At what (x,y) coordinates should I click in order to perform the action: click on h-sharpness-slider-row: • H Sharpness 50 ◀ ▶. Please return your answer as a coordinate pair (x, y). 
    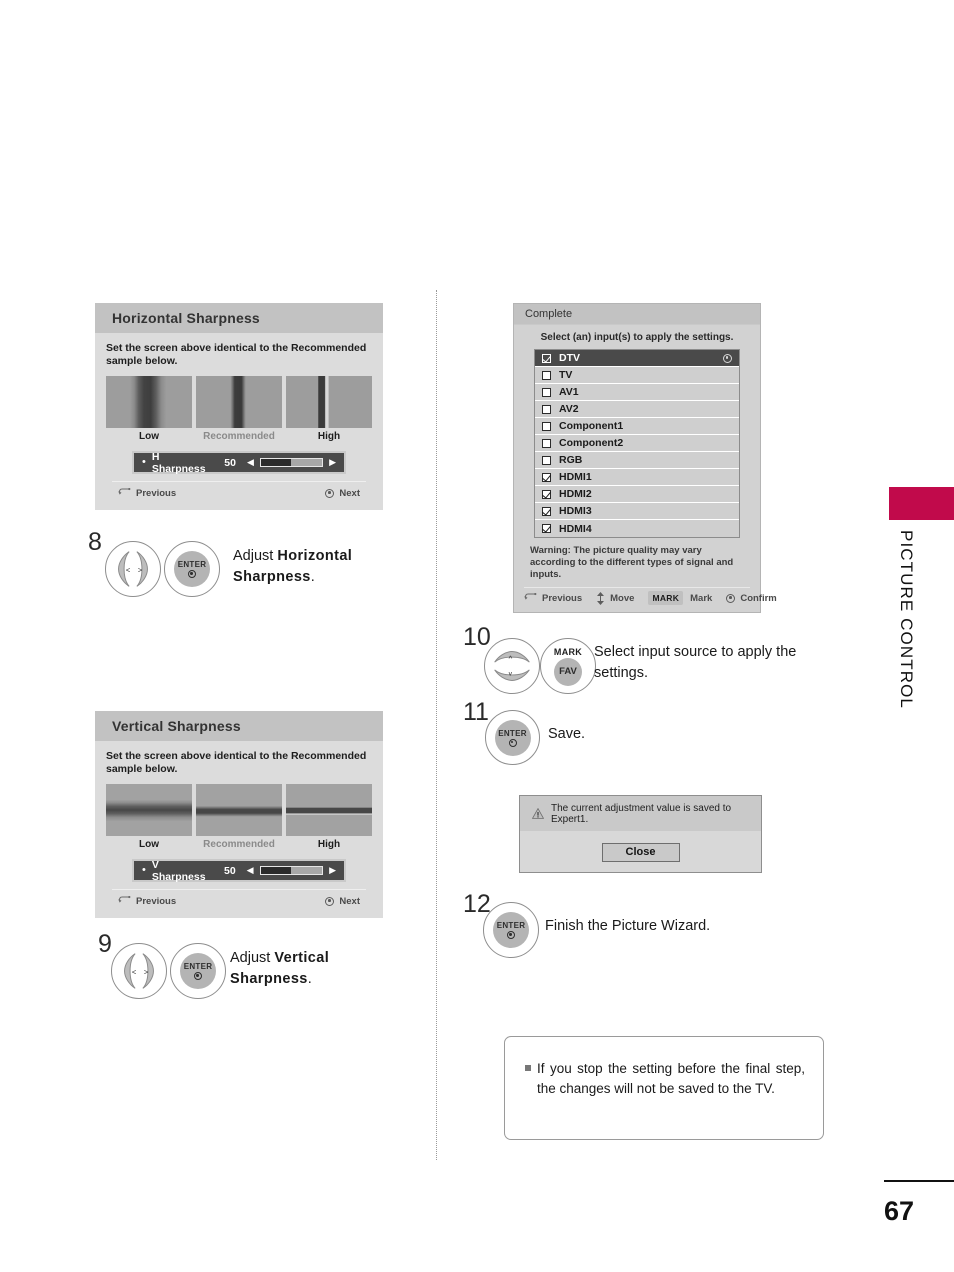
    Looking at the image, I should click on (239, 463).